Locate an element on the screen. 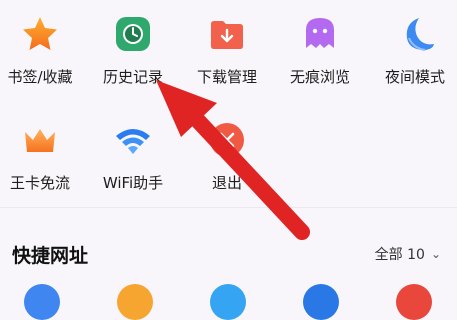  menu-item-label: WiFi助手 is located at coordinates (133, 183).